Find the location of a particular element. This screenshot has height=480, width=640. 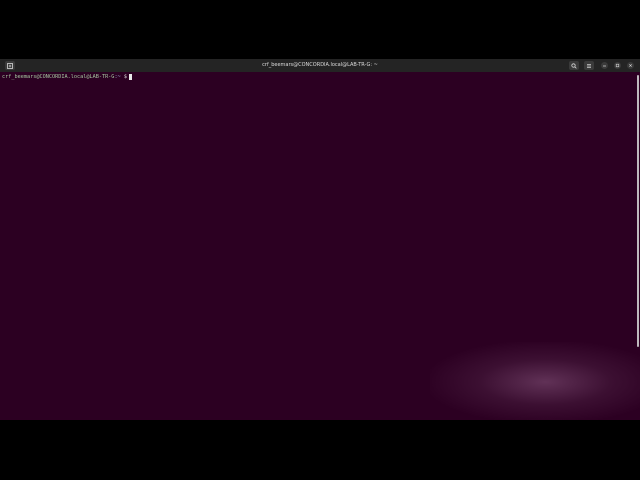

window-title: crf_beemars@CONCORDIA.local@LAB-TR-G: ~ is located at coordinates (320, 65).